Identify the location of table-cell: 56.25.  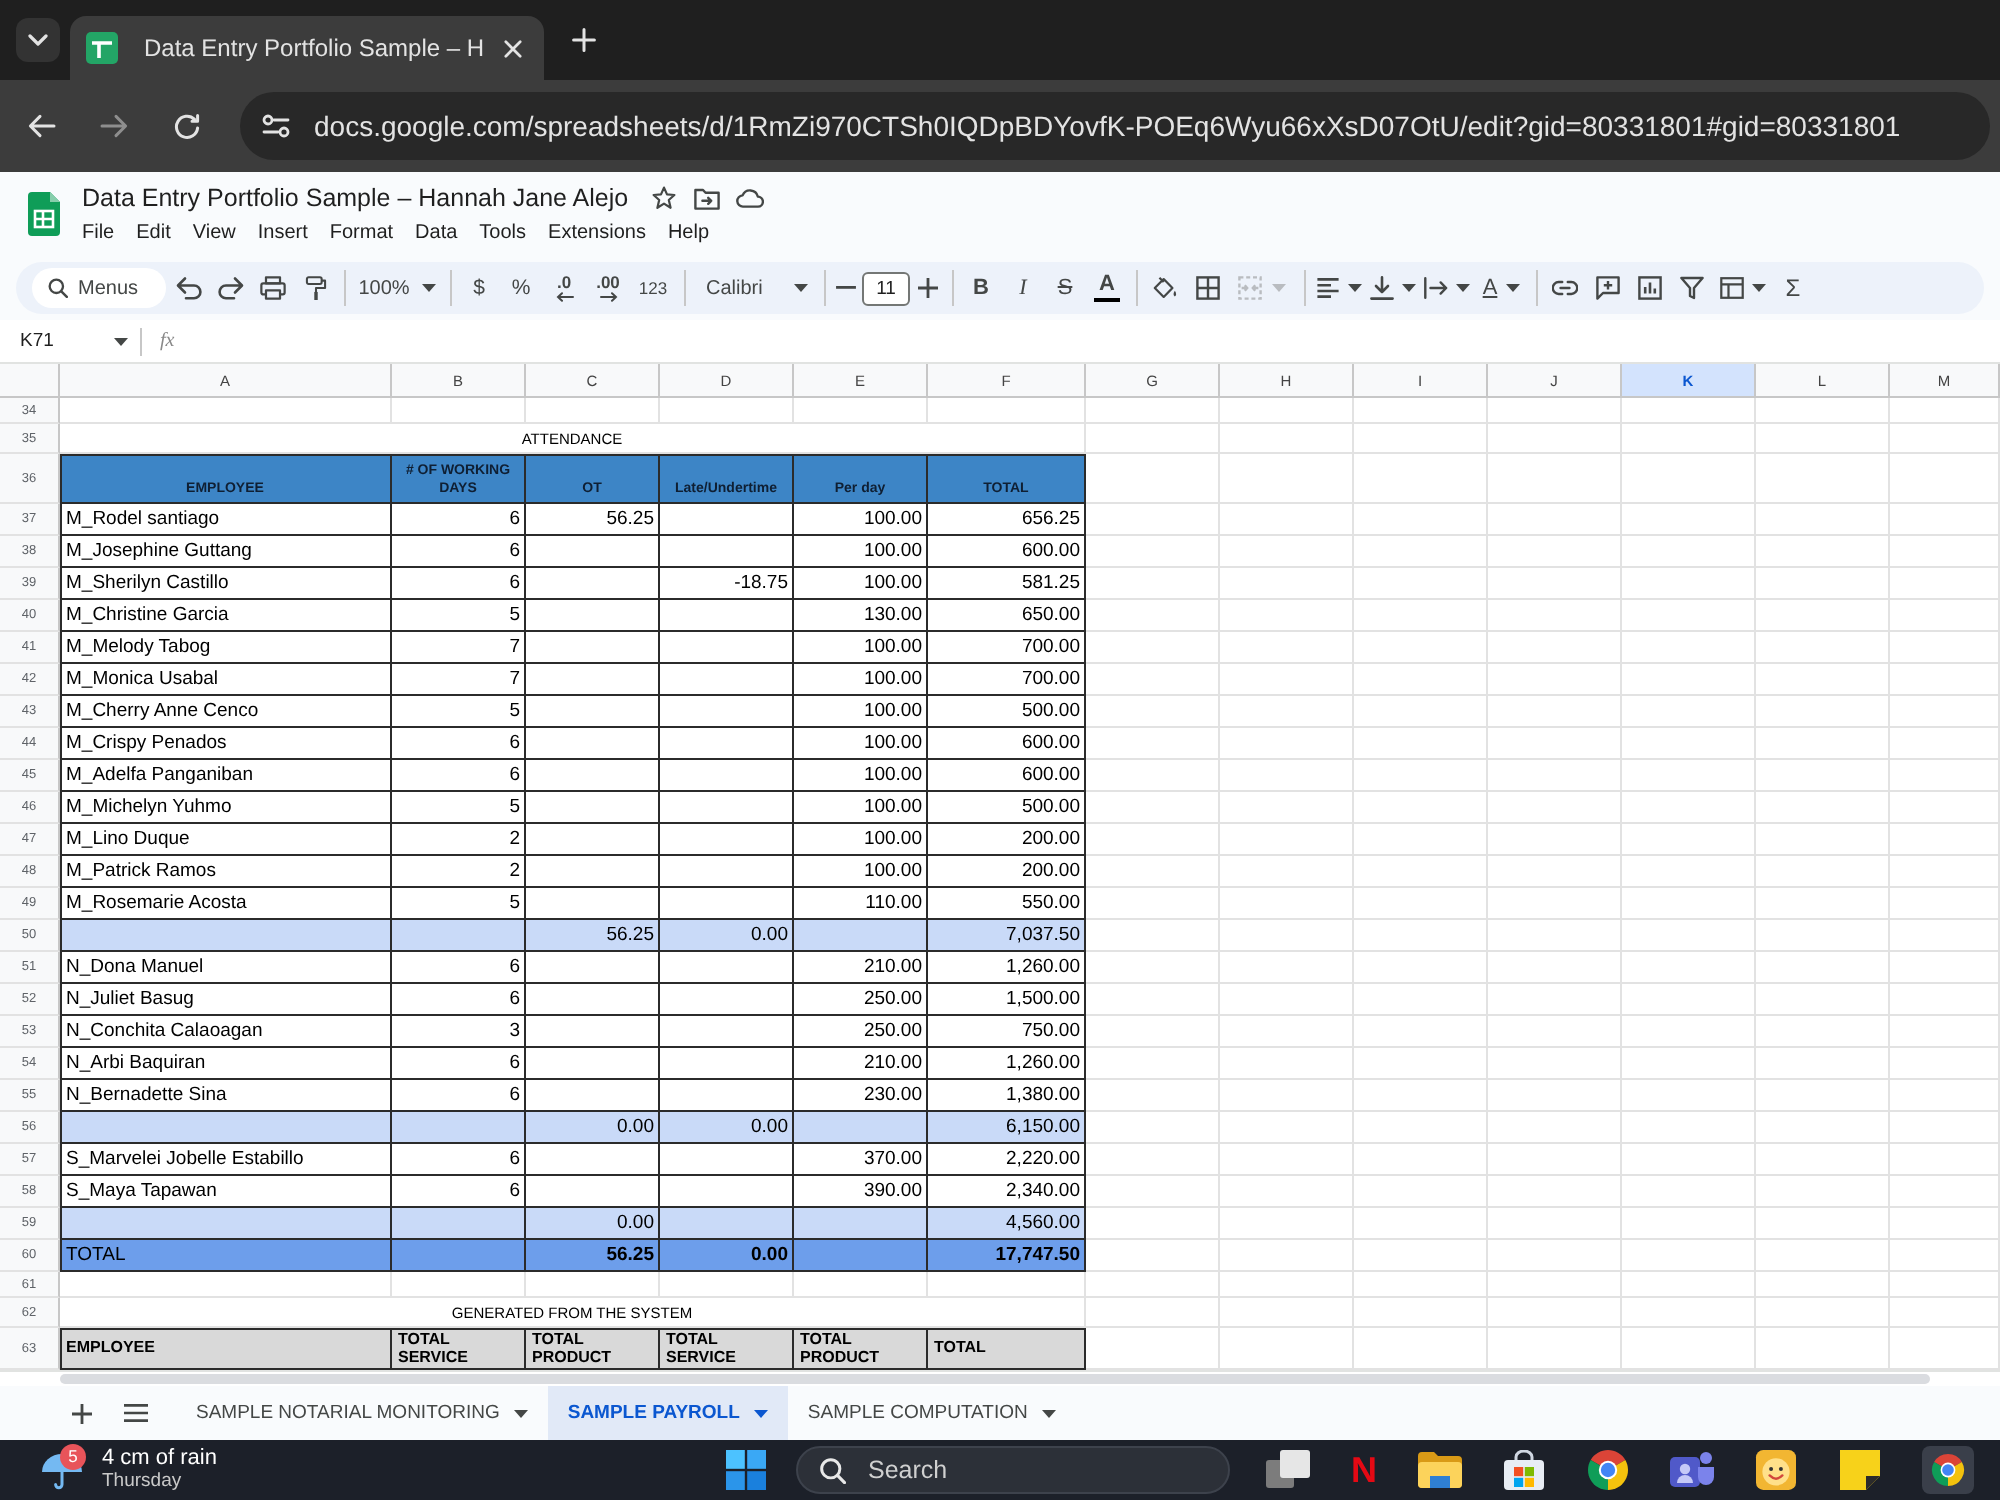
(593, 936).